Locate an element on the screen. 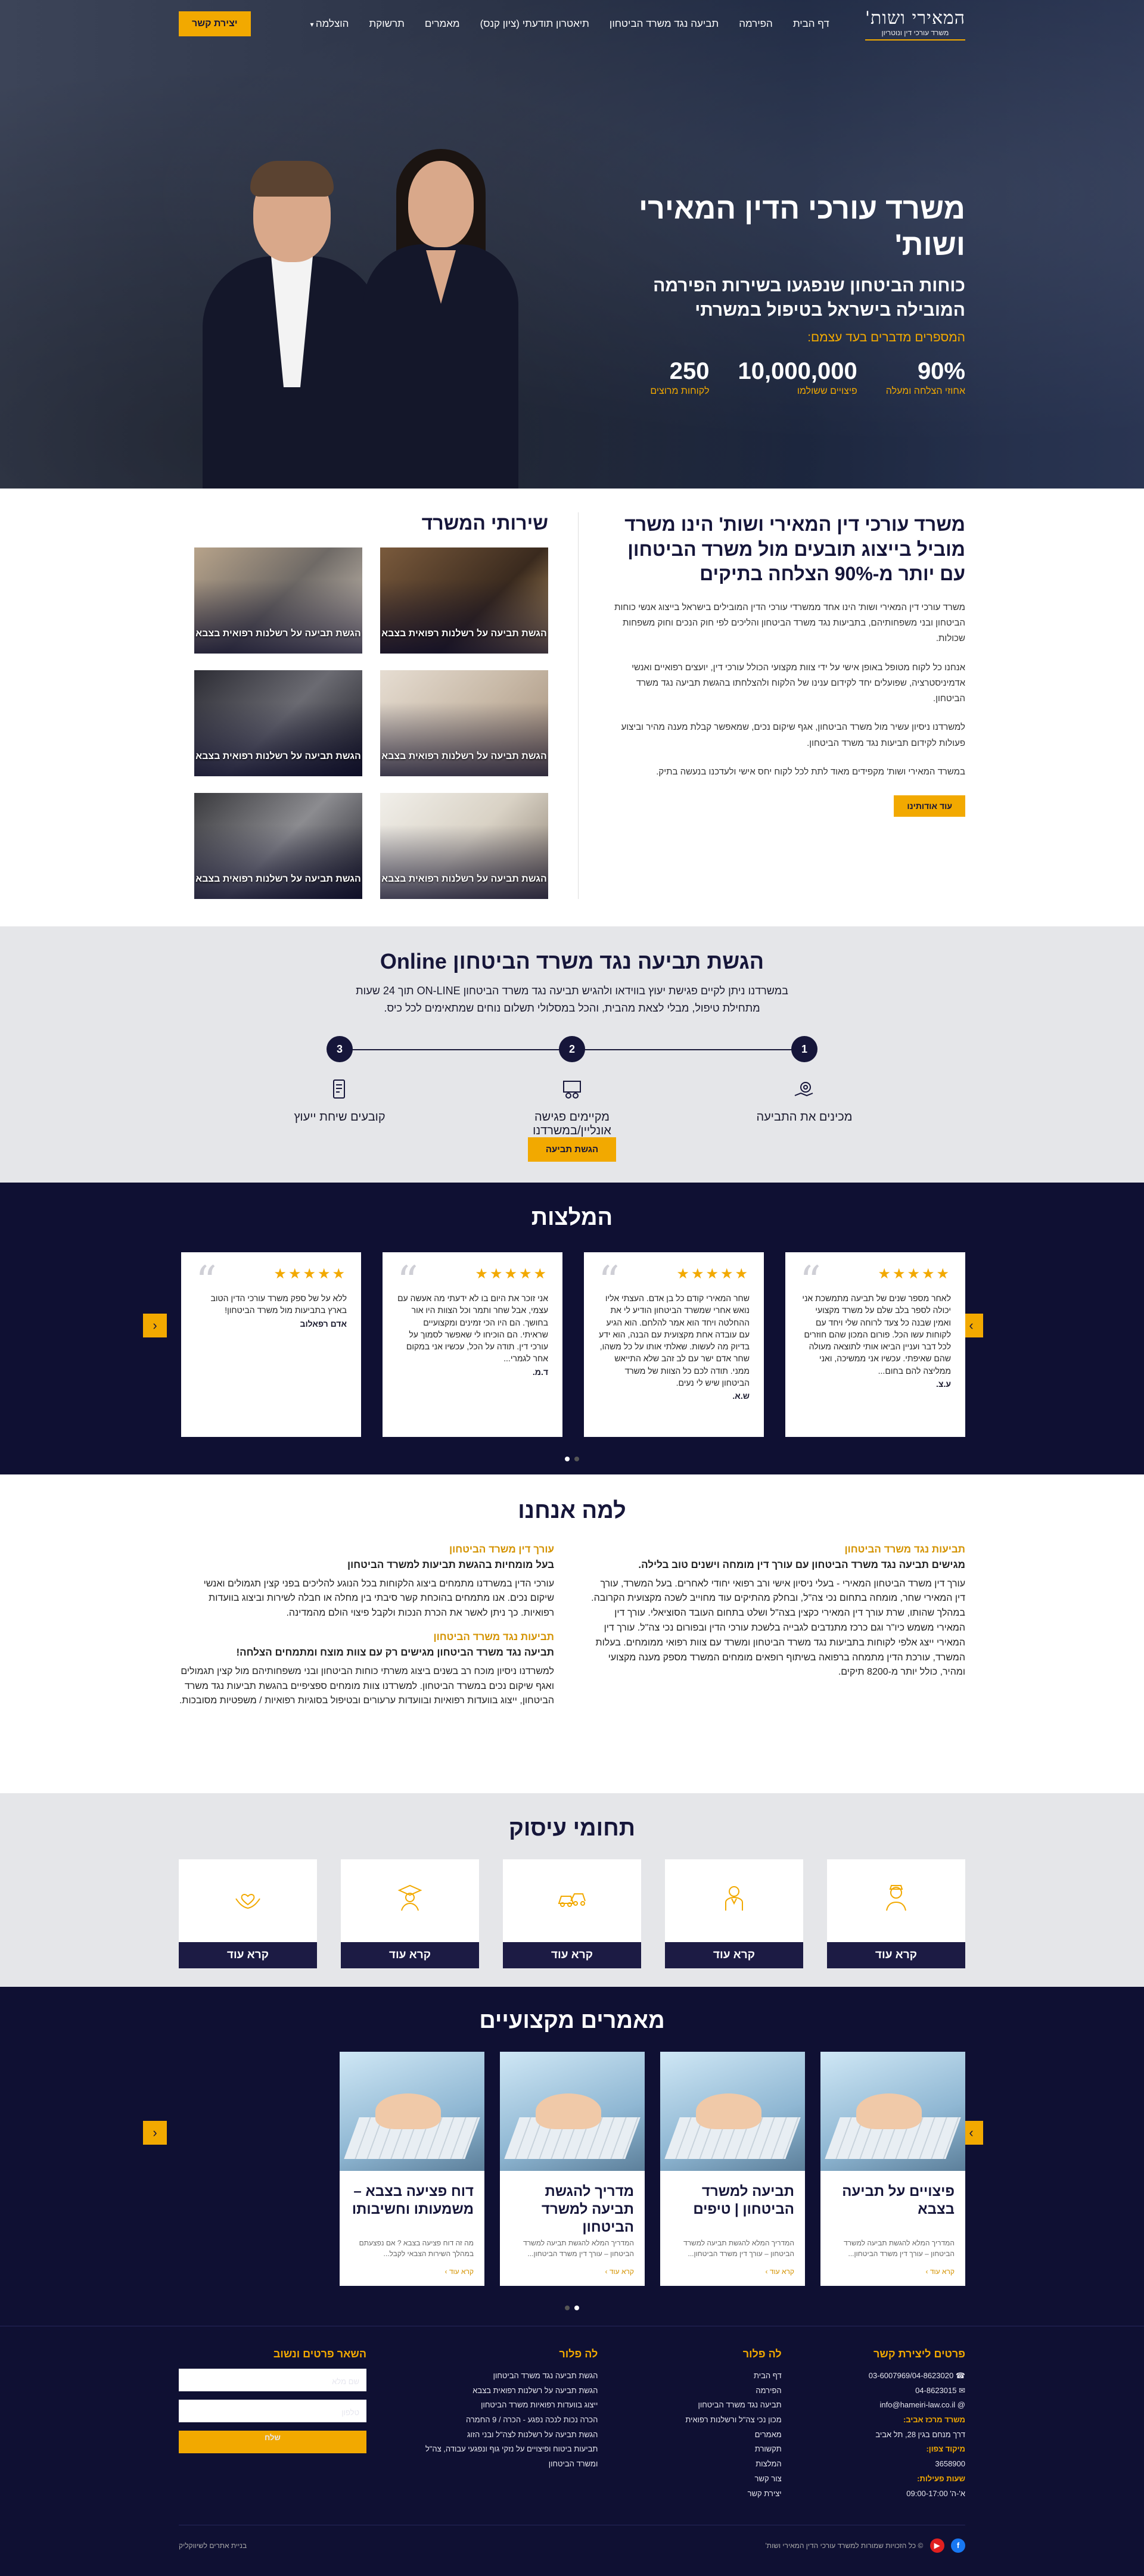 The width and height of the screenshot is (1144, 2576). article-title: מדריך להגשת תביעה למשרד הביטחון is located at coordinates (572, 2204).